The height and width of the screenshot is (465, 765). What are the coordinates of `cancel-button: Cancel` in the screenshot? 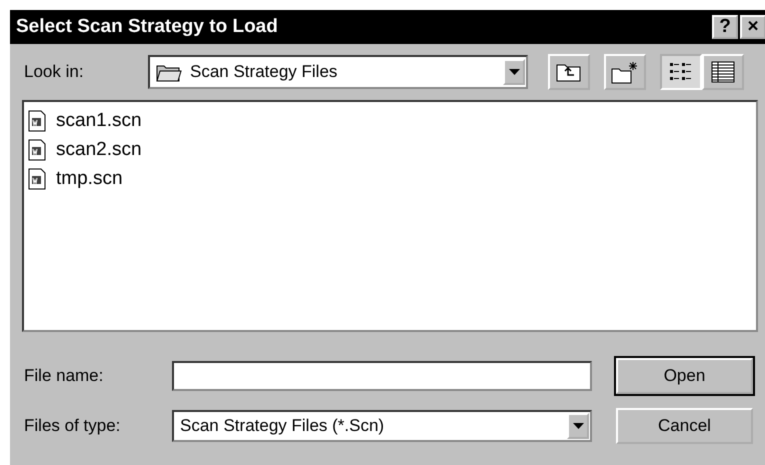 It's located at (684, 426).